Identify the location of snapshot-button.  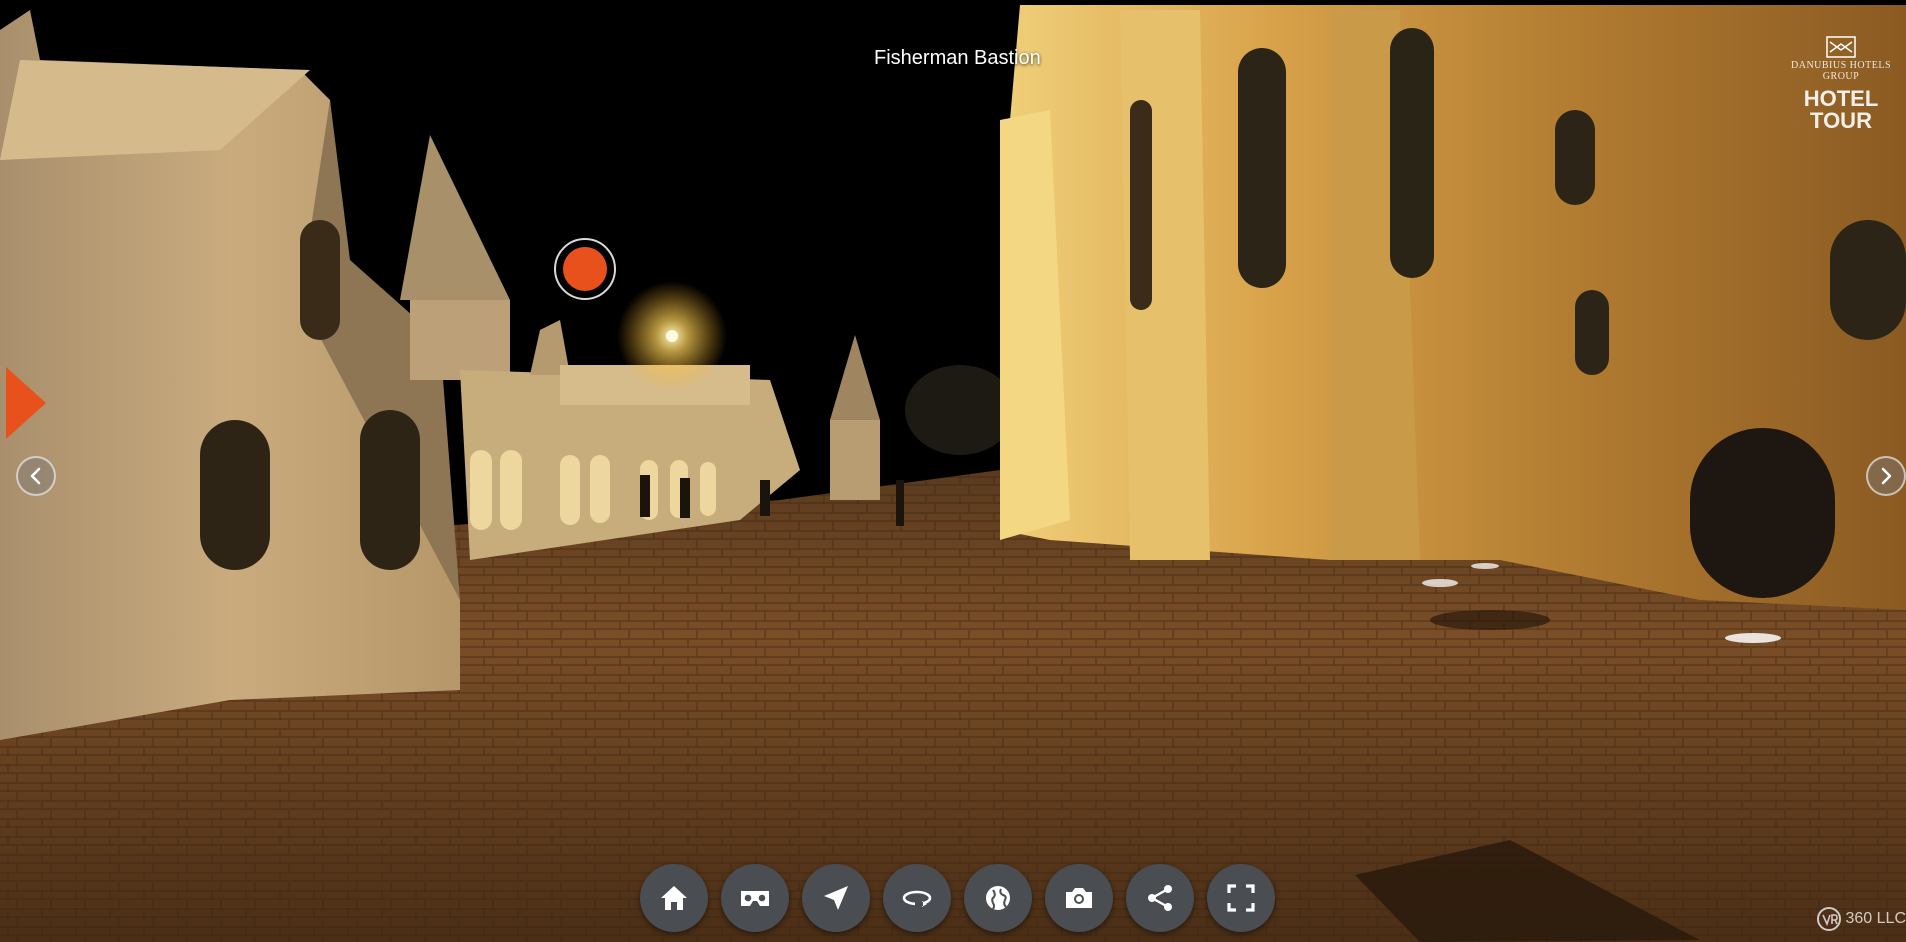
(1079, 898).